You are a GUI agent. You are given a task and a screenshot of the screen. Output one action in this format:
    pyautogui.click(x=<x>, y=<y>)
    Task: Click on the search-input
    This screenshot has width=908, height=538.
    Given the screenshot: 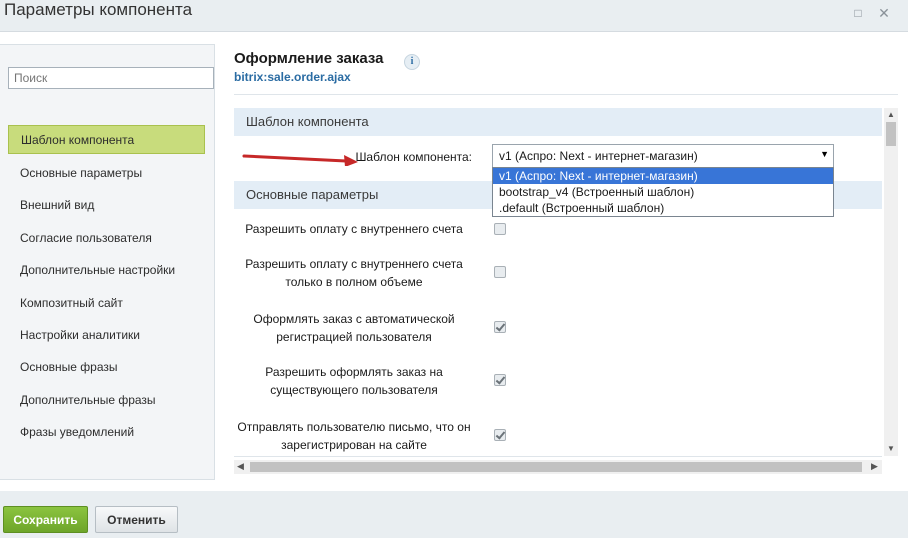 What is the action you would take?
    pyautogui.click(x=111, y=78)
    